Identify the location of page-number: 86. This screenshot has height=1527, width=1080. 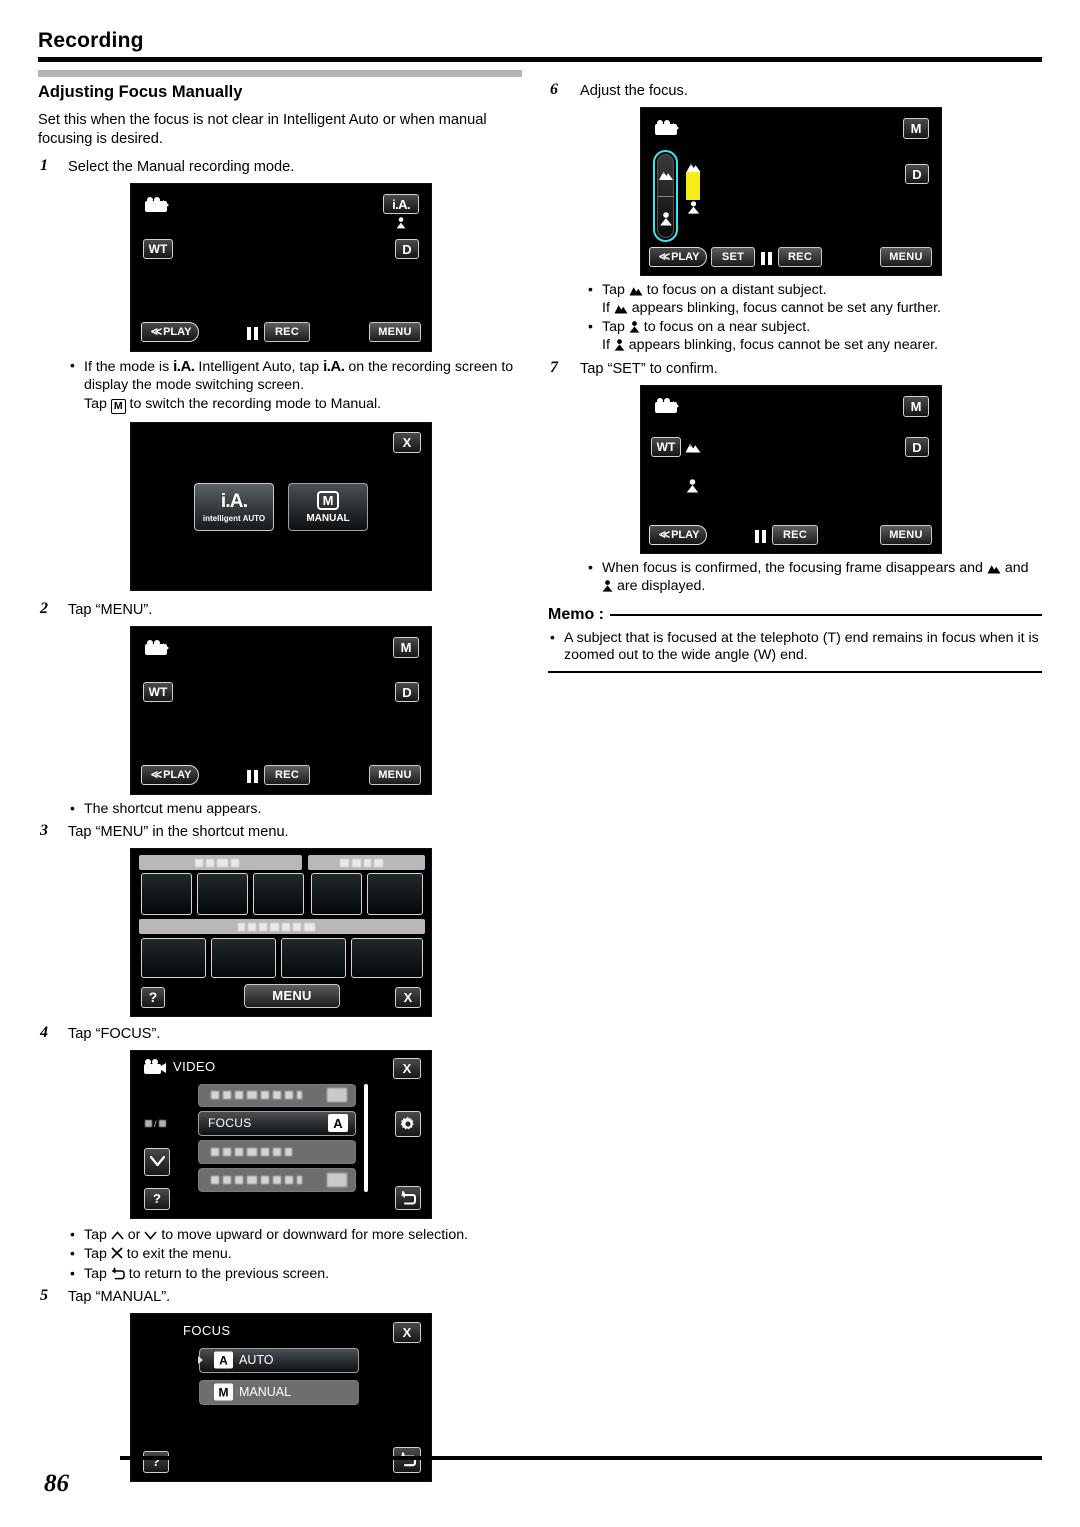
(56, 1483).